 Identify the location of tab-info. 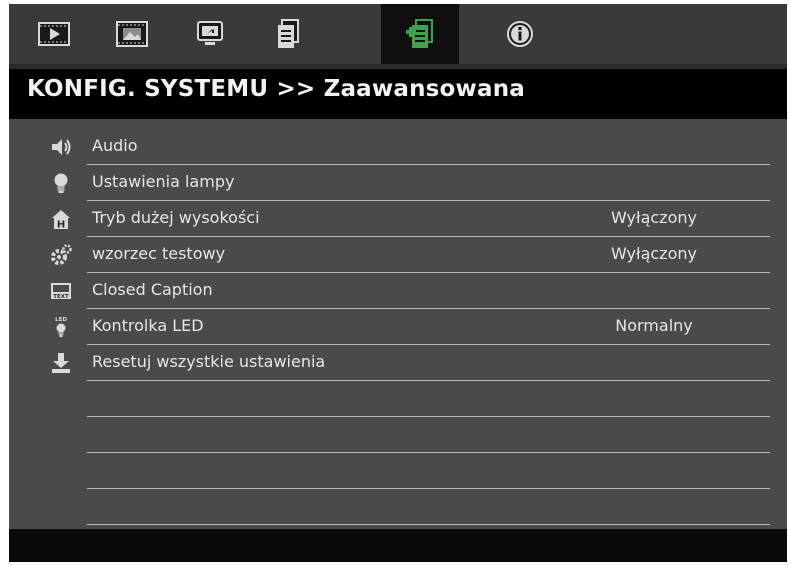
(520, 34).